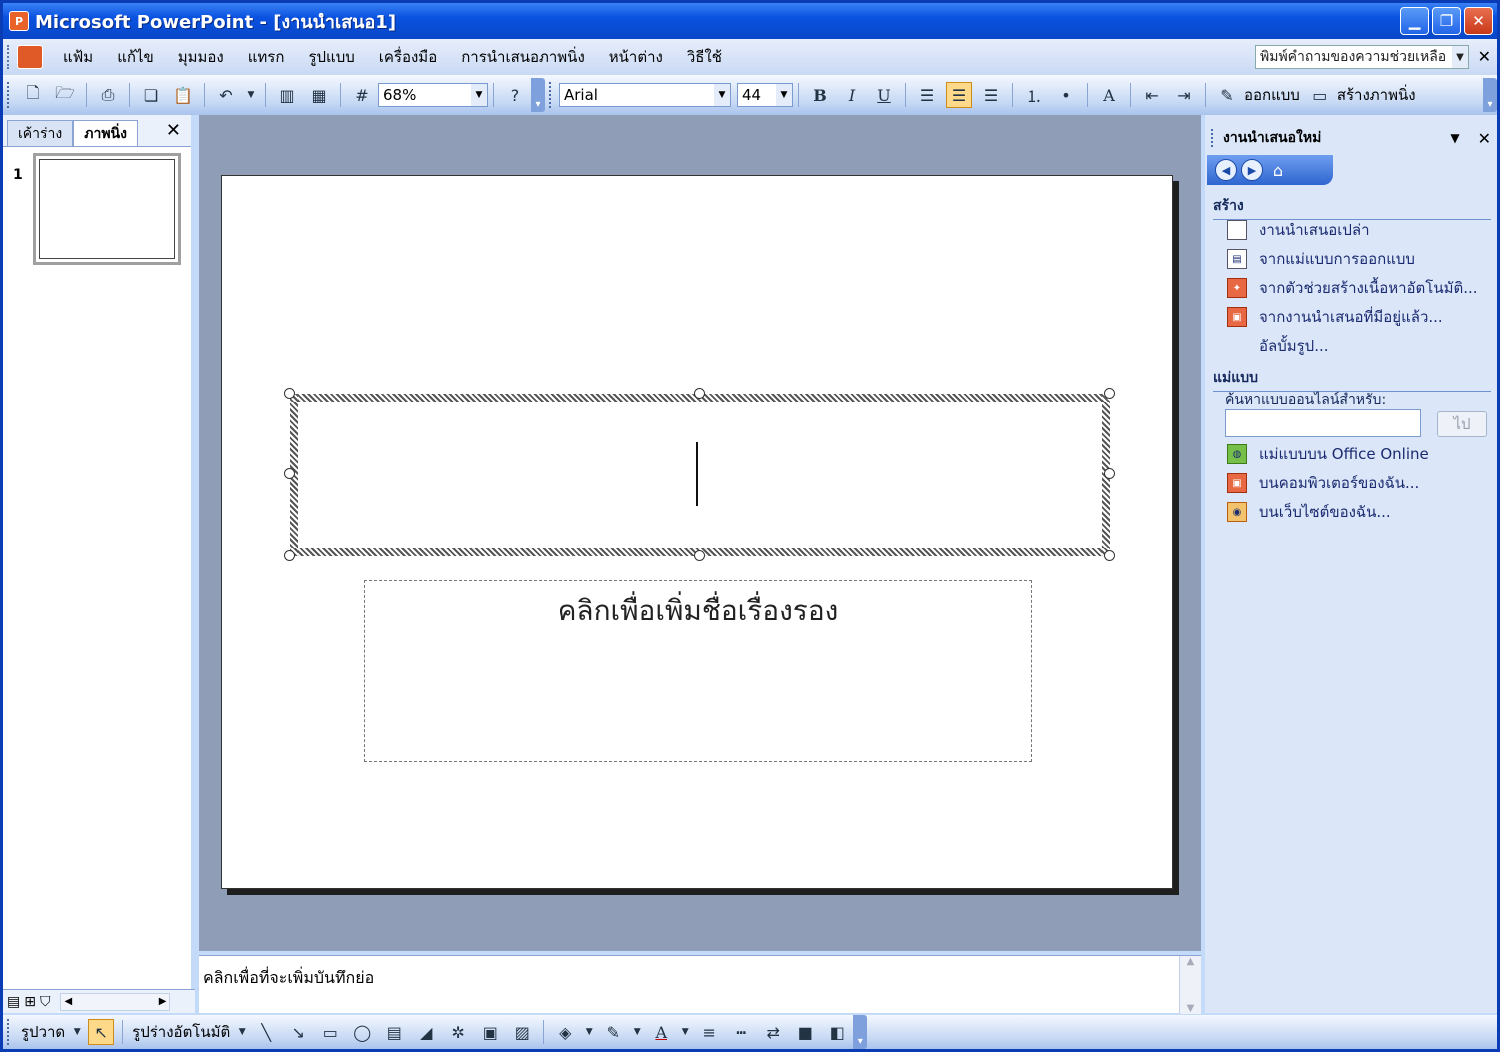 The image size is (1500, 1052). Describe the element at coordinates (201, 57) in the screenshot. I see `menu-view: มุมมอง` at that location.